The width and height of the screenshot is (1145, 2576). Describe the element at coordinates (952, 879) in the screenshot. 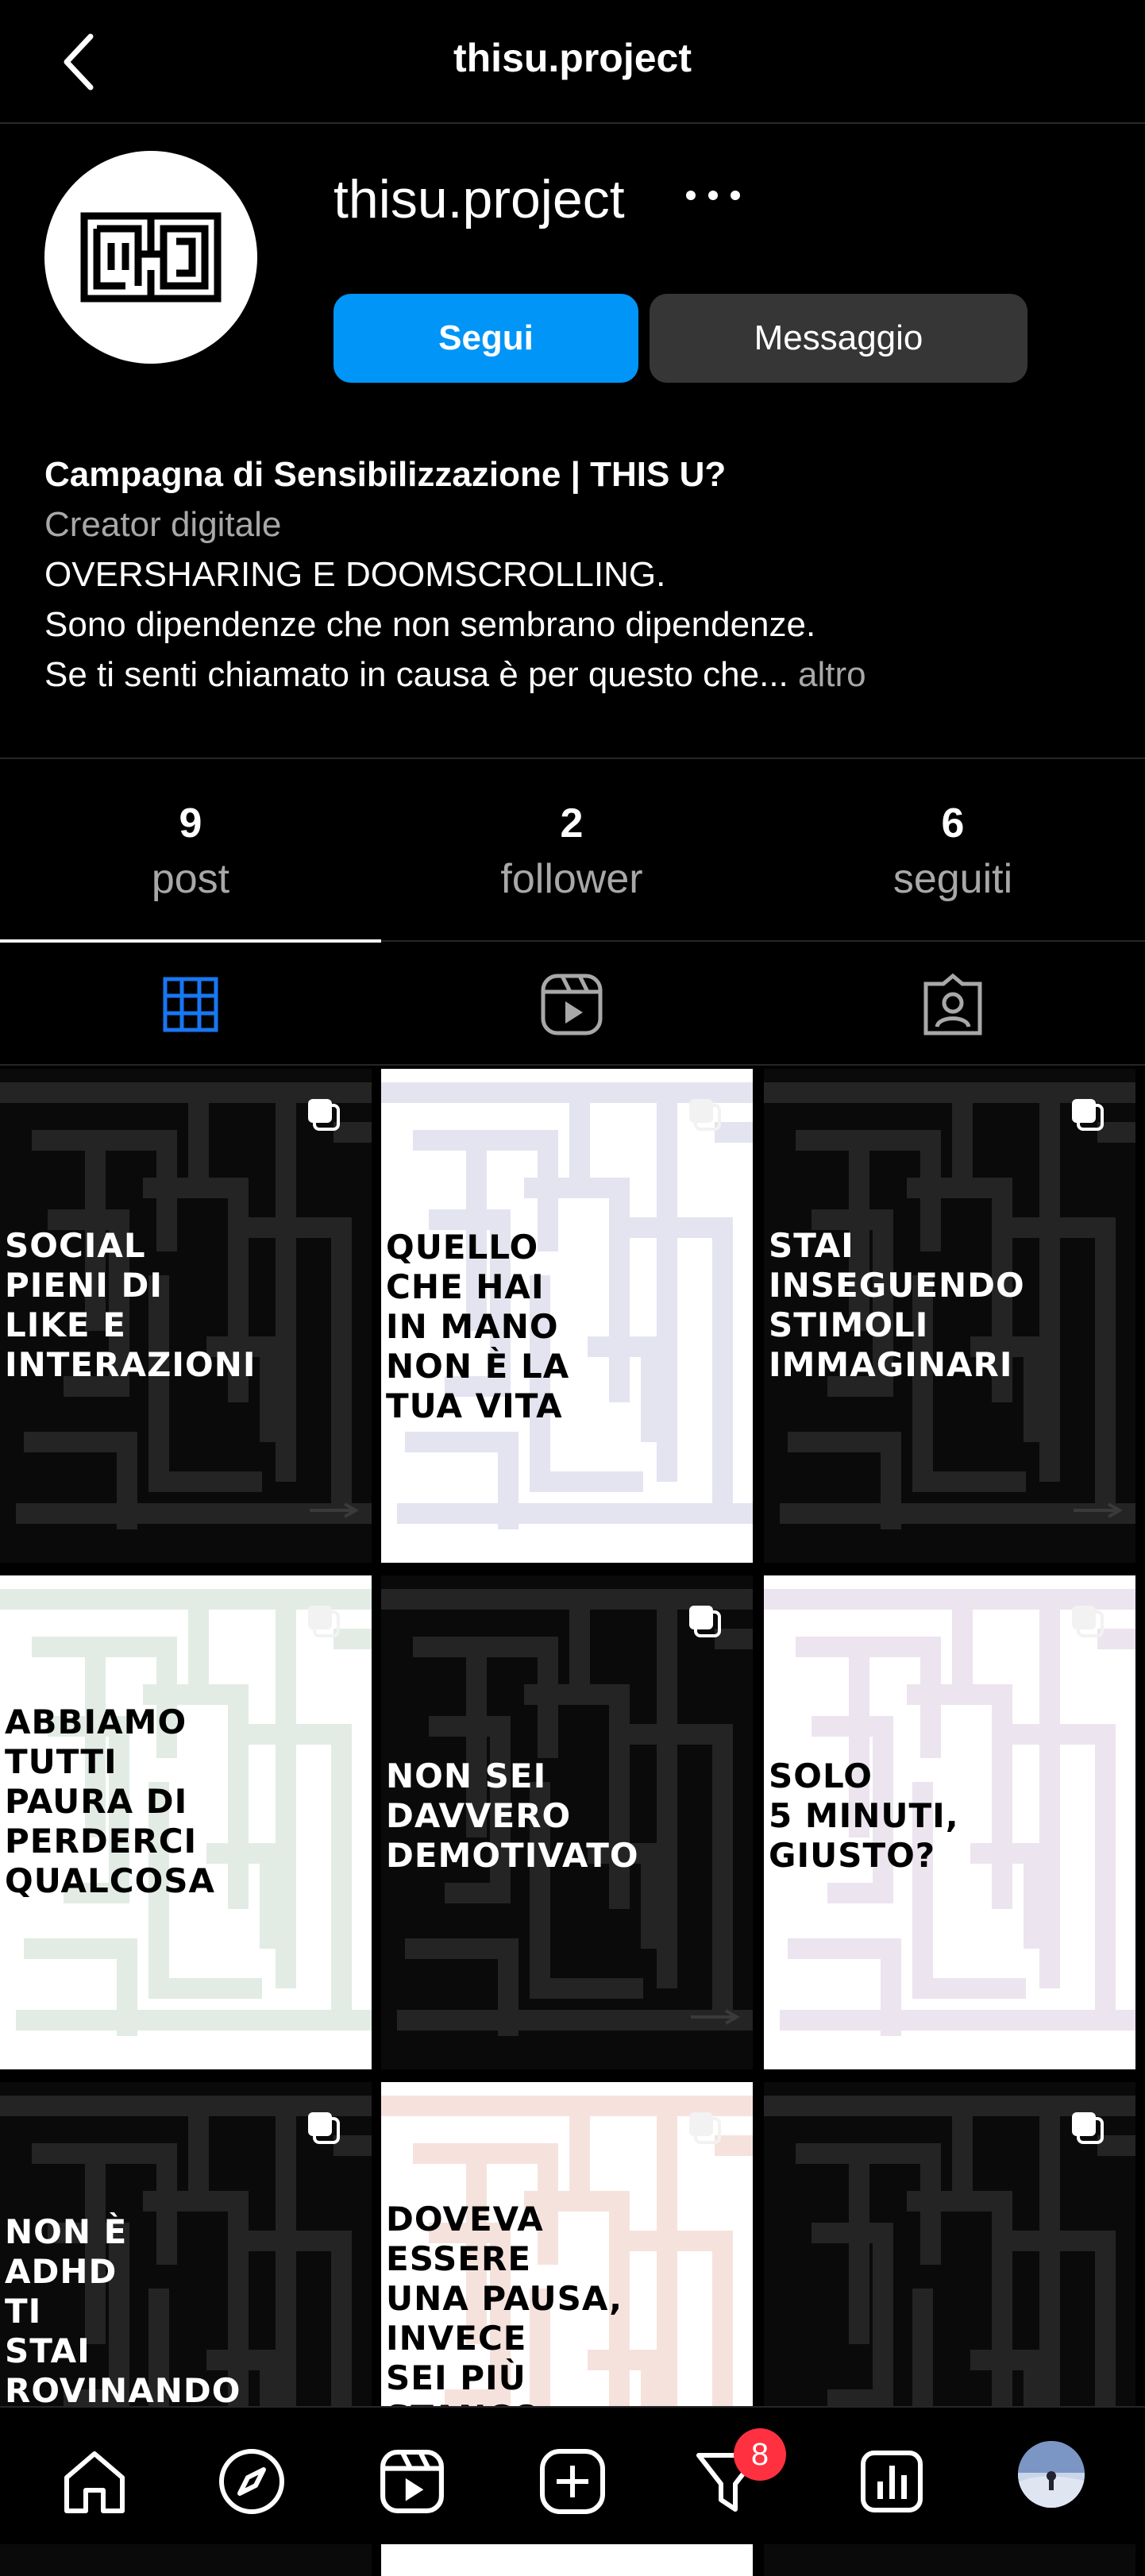

I see `stat-label: seguiti` at that location.